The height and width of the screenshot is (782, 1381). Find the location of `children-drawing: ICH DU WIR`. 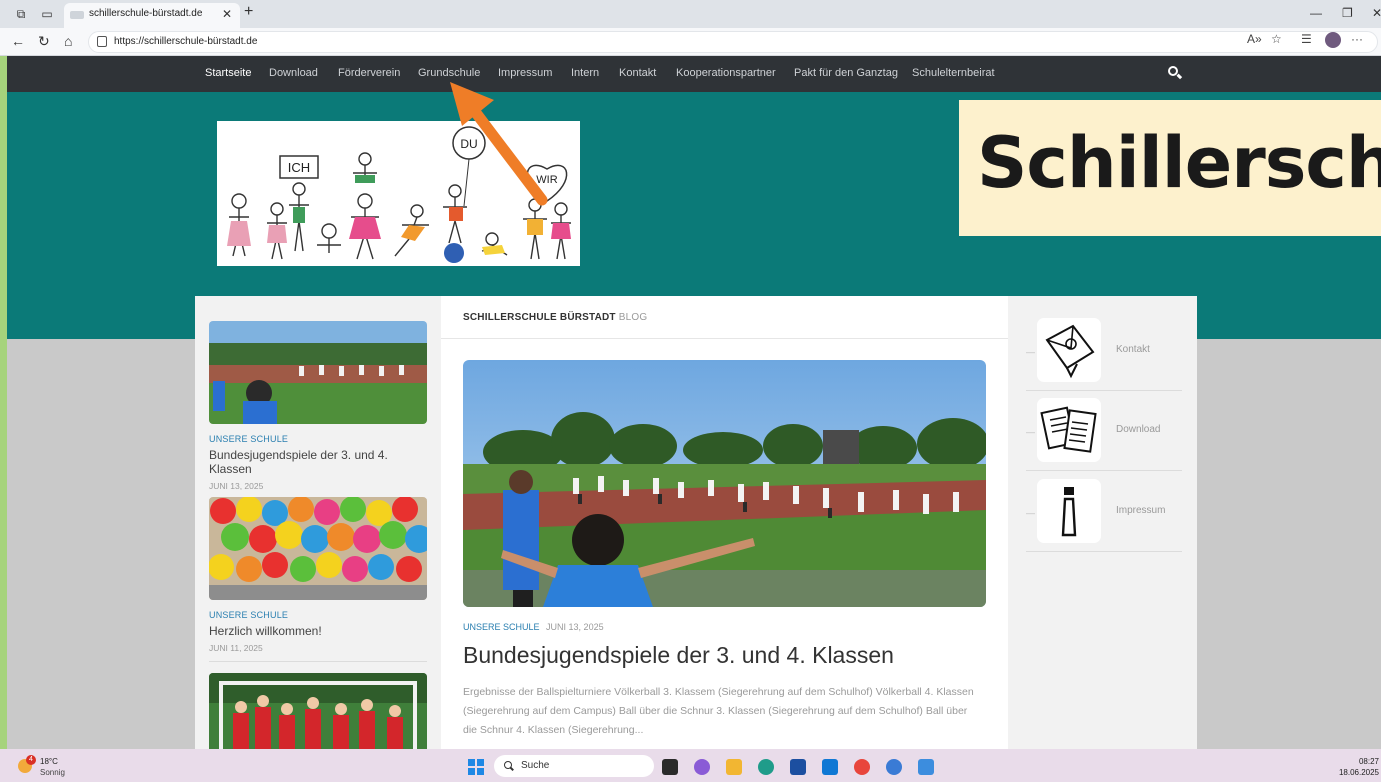

children-drawing: ICH DU WIR is located at coordinates (399, 194).